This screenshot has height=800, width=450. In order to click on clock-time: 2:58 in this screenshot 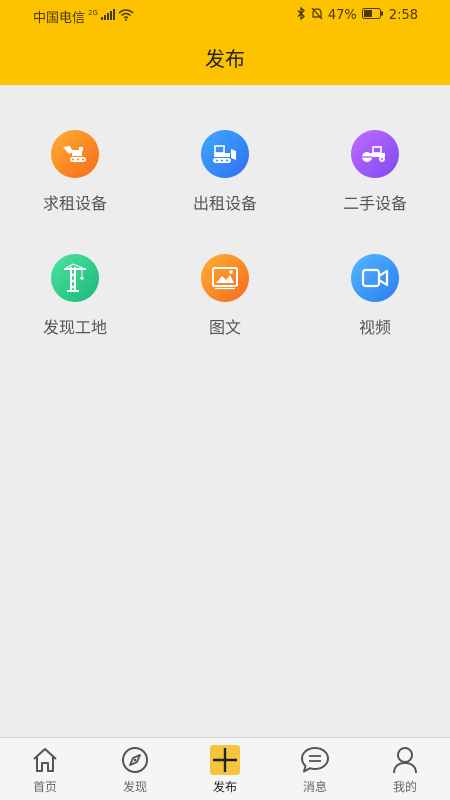, I will do `click(403, 15)`.